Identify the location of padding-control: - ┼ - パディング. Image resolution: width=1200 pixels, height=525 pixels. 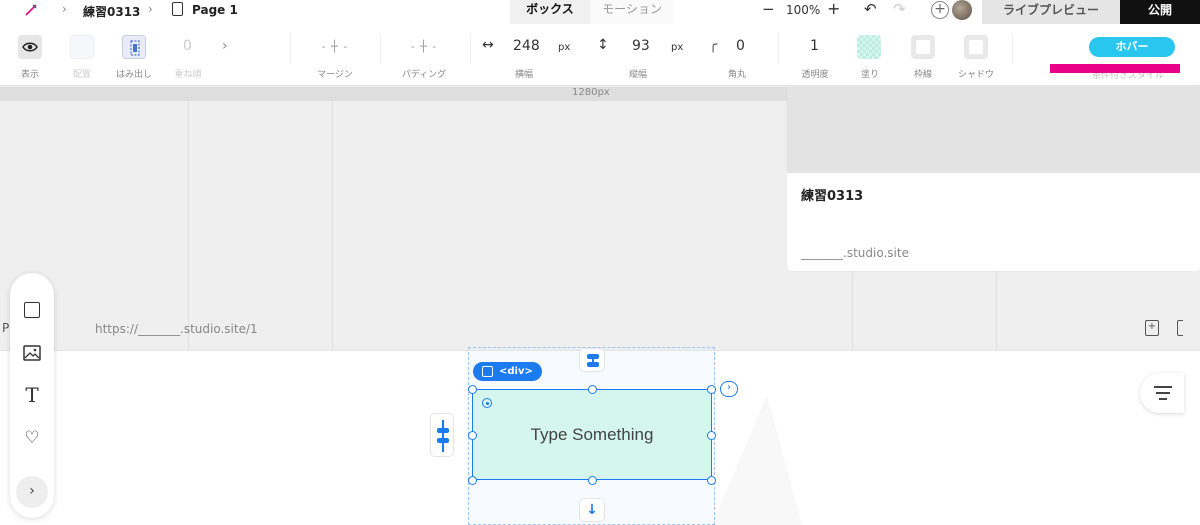
(424, 55).